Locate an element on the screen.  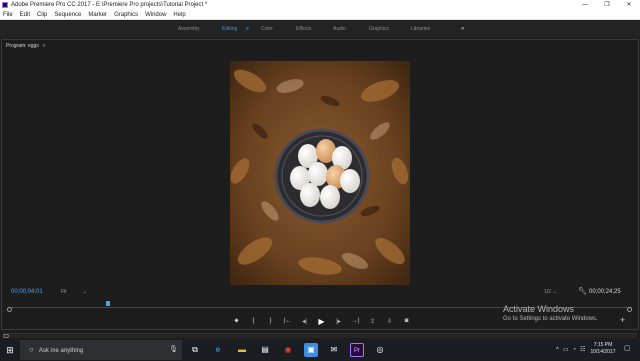
cortana-search-box: ○ Ask me anything 🎙︎ is located at coordinates (101, 350).